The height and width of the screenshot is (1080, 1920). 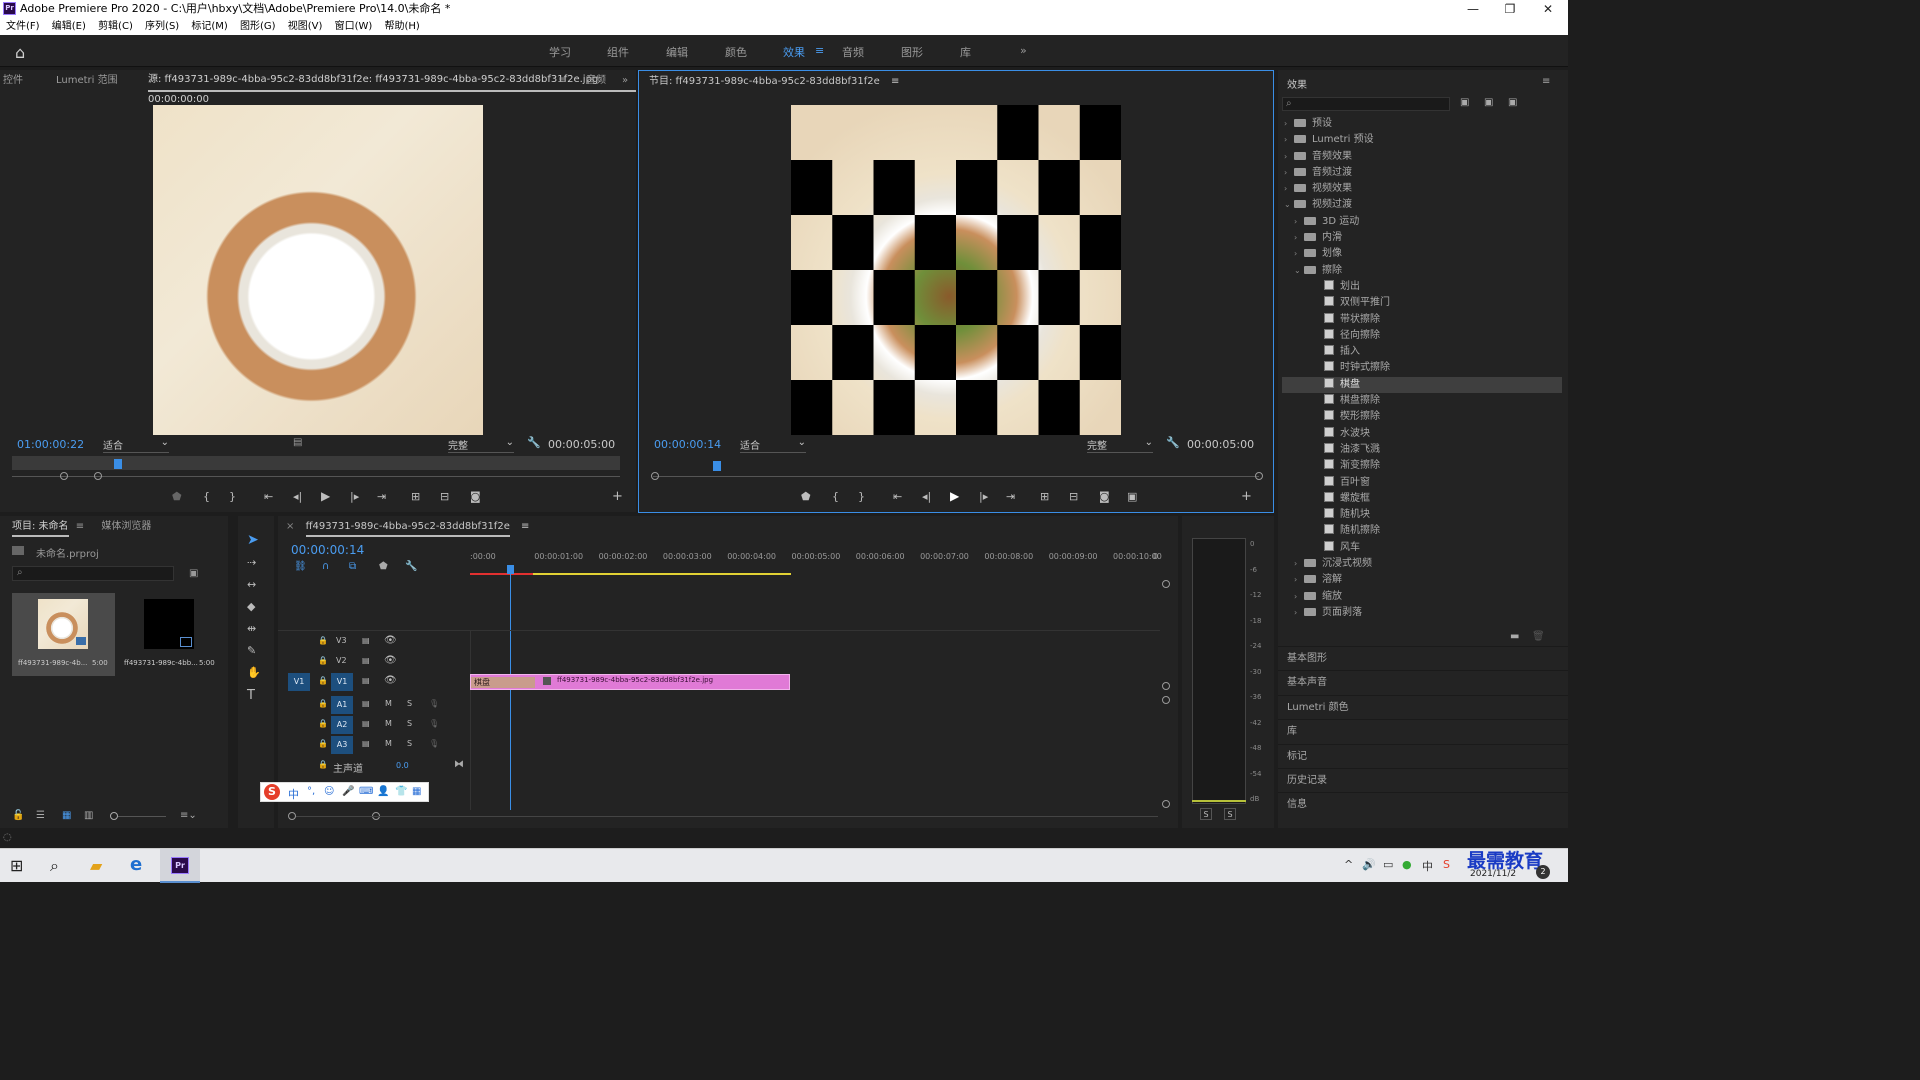 I want to click on effects-tree-item: 油漆飞溅, so click(x=1422, y=450).